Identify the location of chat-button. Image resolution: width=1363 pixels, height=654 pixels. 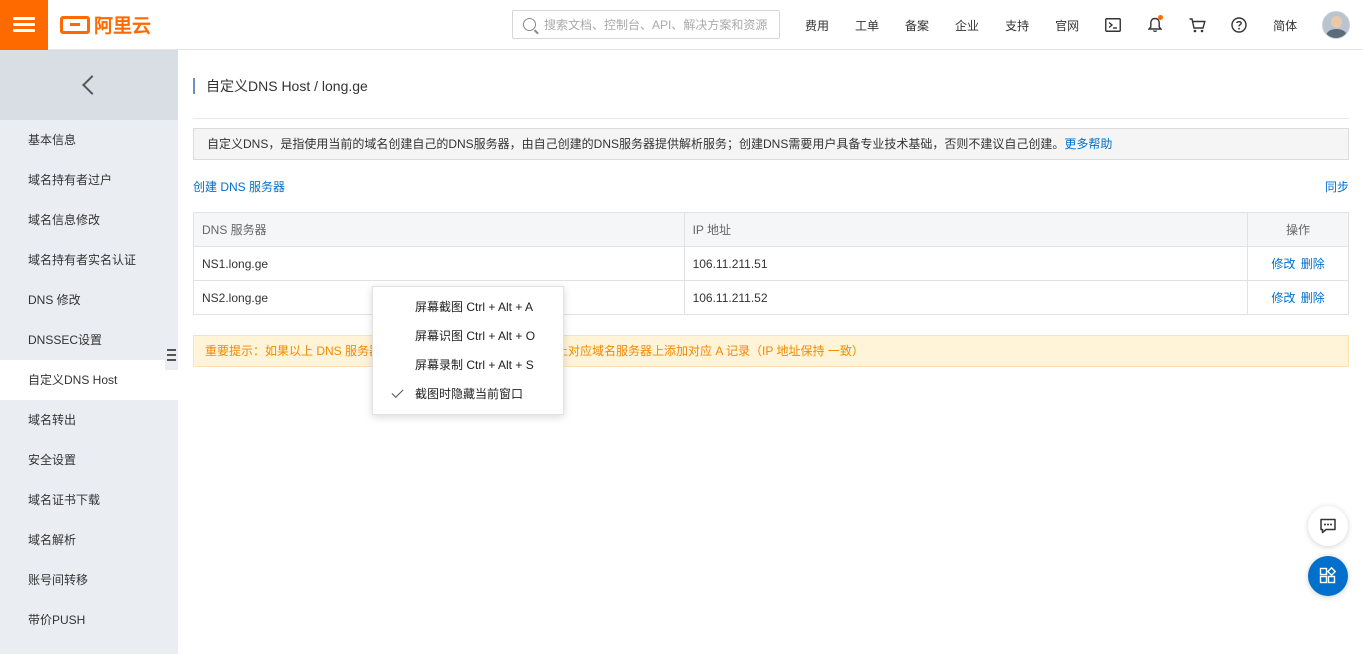
(1328, 526).